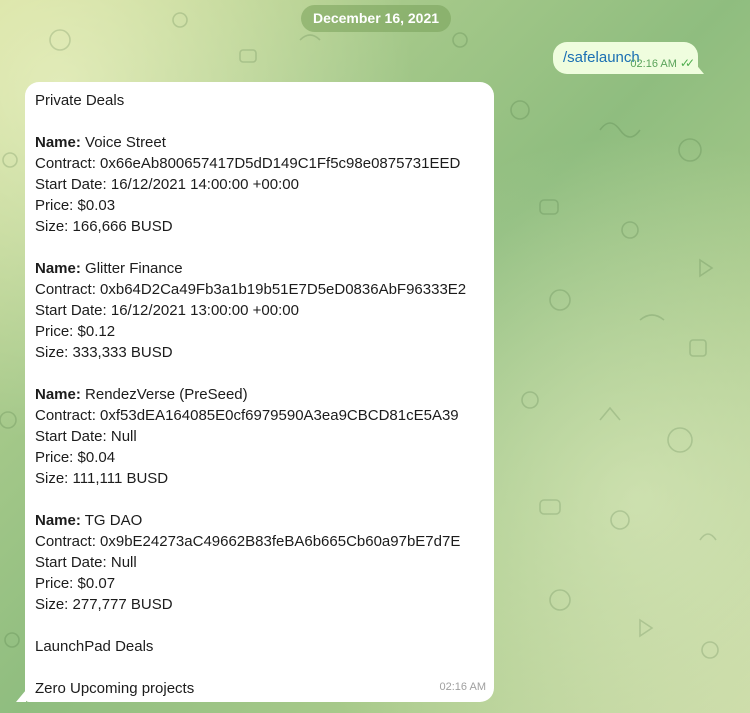 The width and height of the screenshot is (750, 713). Describe the element at coordinates (167, 184) in the screenshot. I see `deal-start-date: Start Date: 16/12/2021 14:00:00 +00:00` at that location.